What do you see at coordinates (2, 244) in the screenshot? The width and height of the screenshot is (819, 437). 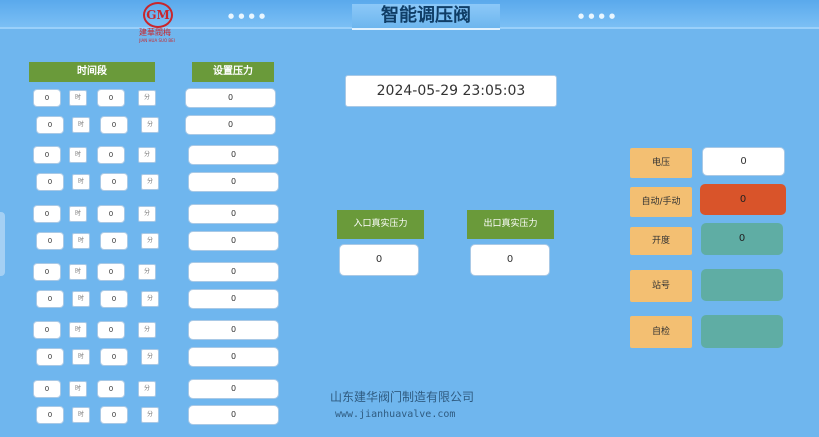 I see `side-drawer-handle` at bounding box center [2, 244].